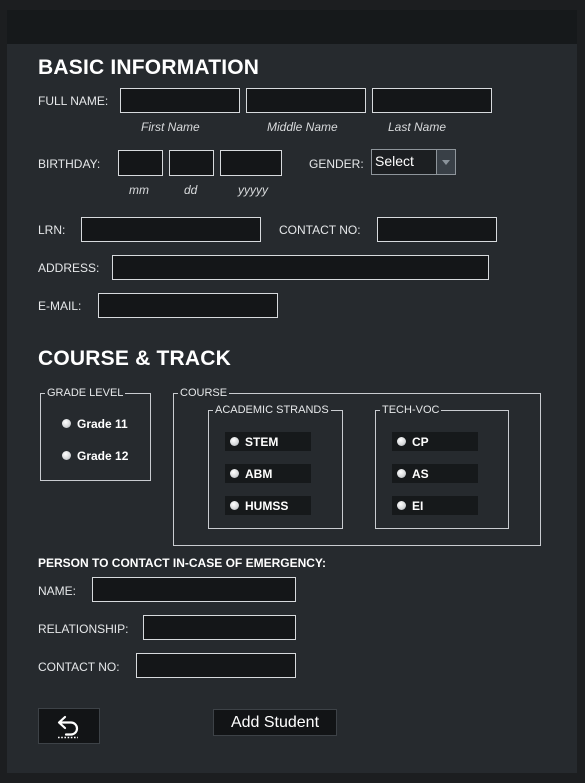 This screenshot has width=585, height=783. I want to click on birthday-label: BIRTHDAY:, so click(69, 164).